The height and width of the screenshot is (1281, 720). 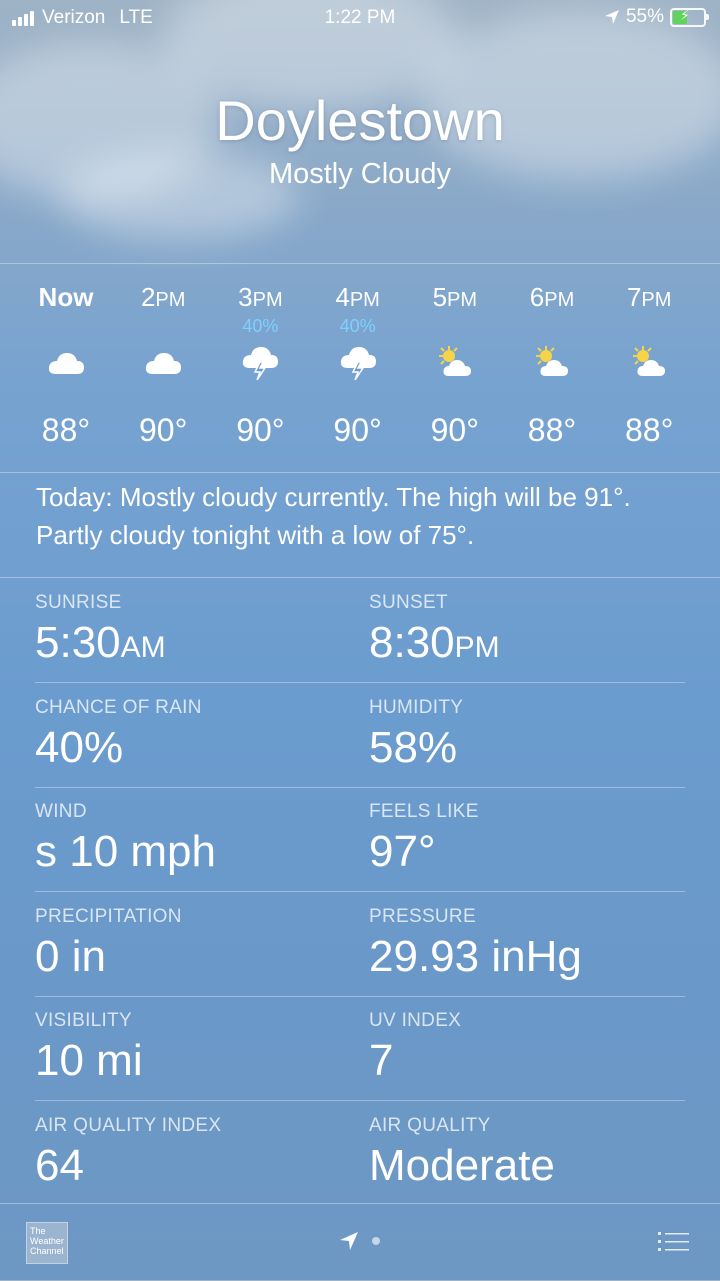 What do you see at coordinates (552, 297) in the screenshot?
I see `hour-label: 6PM` at bounding box center [552, 297].